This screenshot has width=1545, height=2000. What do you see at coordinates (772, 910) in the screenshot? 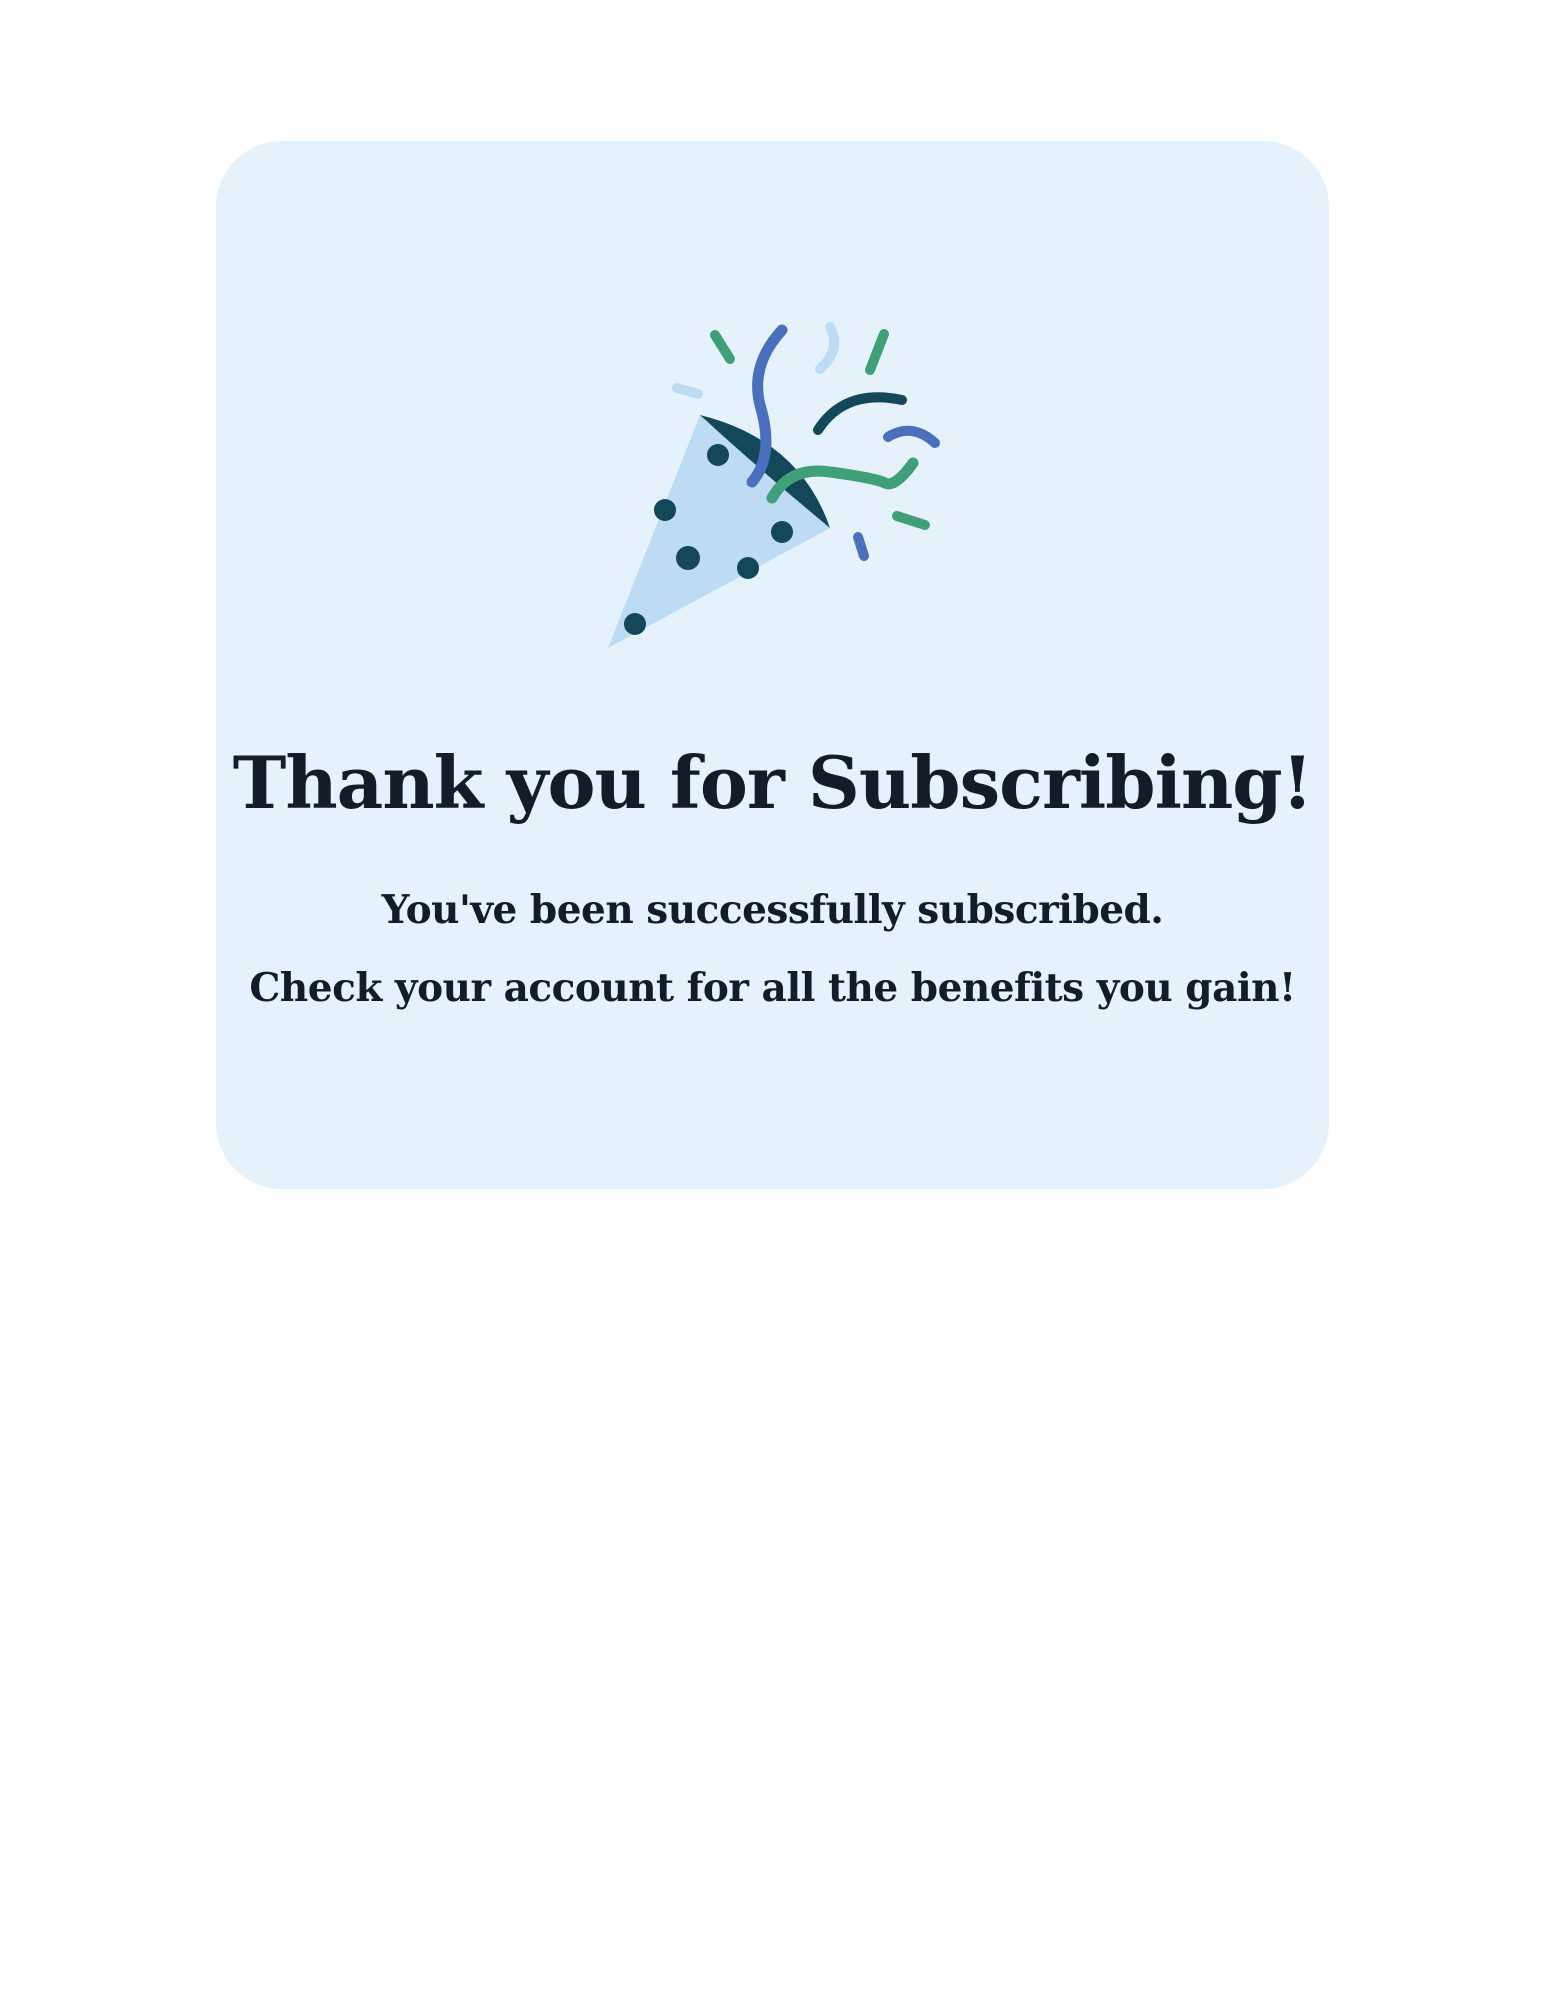
I see `success-message: You've been successfully subscribed.` at bounding box center [772, 910].